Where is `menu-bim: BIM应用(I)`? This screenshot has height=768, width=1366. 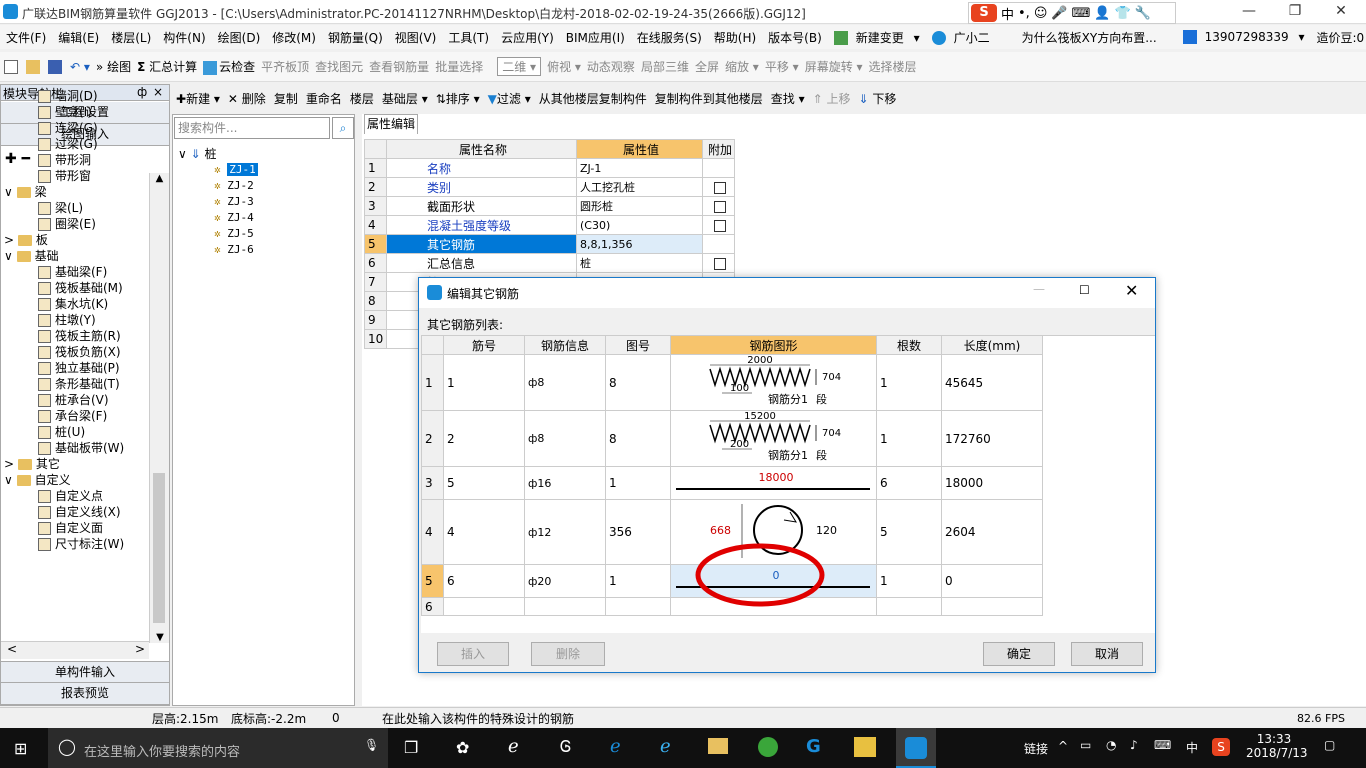
menu-bim: BIM应用(I) is located at coordinates (595, 37).